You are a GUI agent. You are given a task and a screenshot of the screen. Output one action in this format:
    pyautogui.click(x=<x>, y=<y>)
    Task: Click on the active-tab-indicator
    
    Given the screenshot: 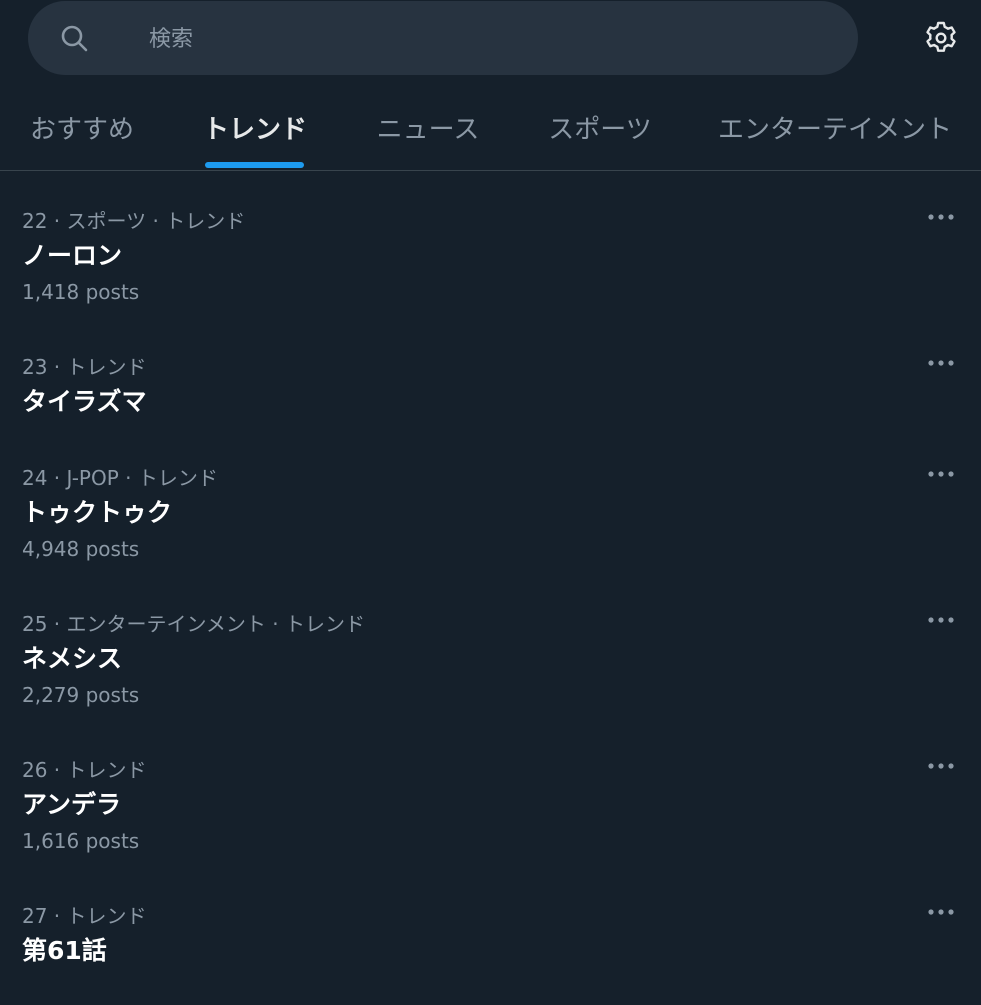 What is the action you would take?
    pyautogui.click(x=254, y=165)
    